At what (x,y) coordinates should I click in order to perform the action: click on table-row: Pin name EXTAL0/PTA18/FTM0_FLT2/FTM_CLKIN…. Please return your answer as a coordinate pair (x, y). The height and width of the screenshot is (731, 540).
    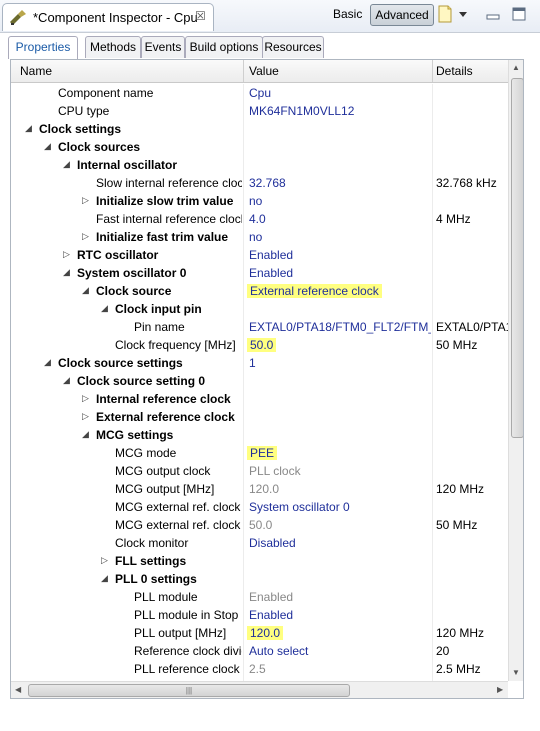
    Looking at the image, I should click on (259, 327).